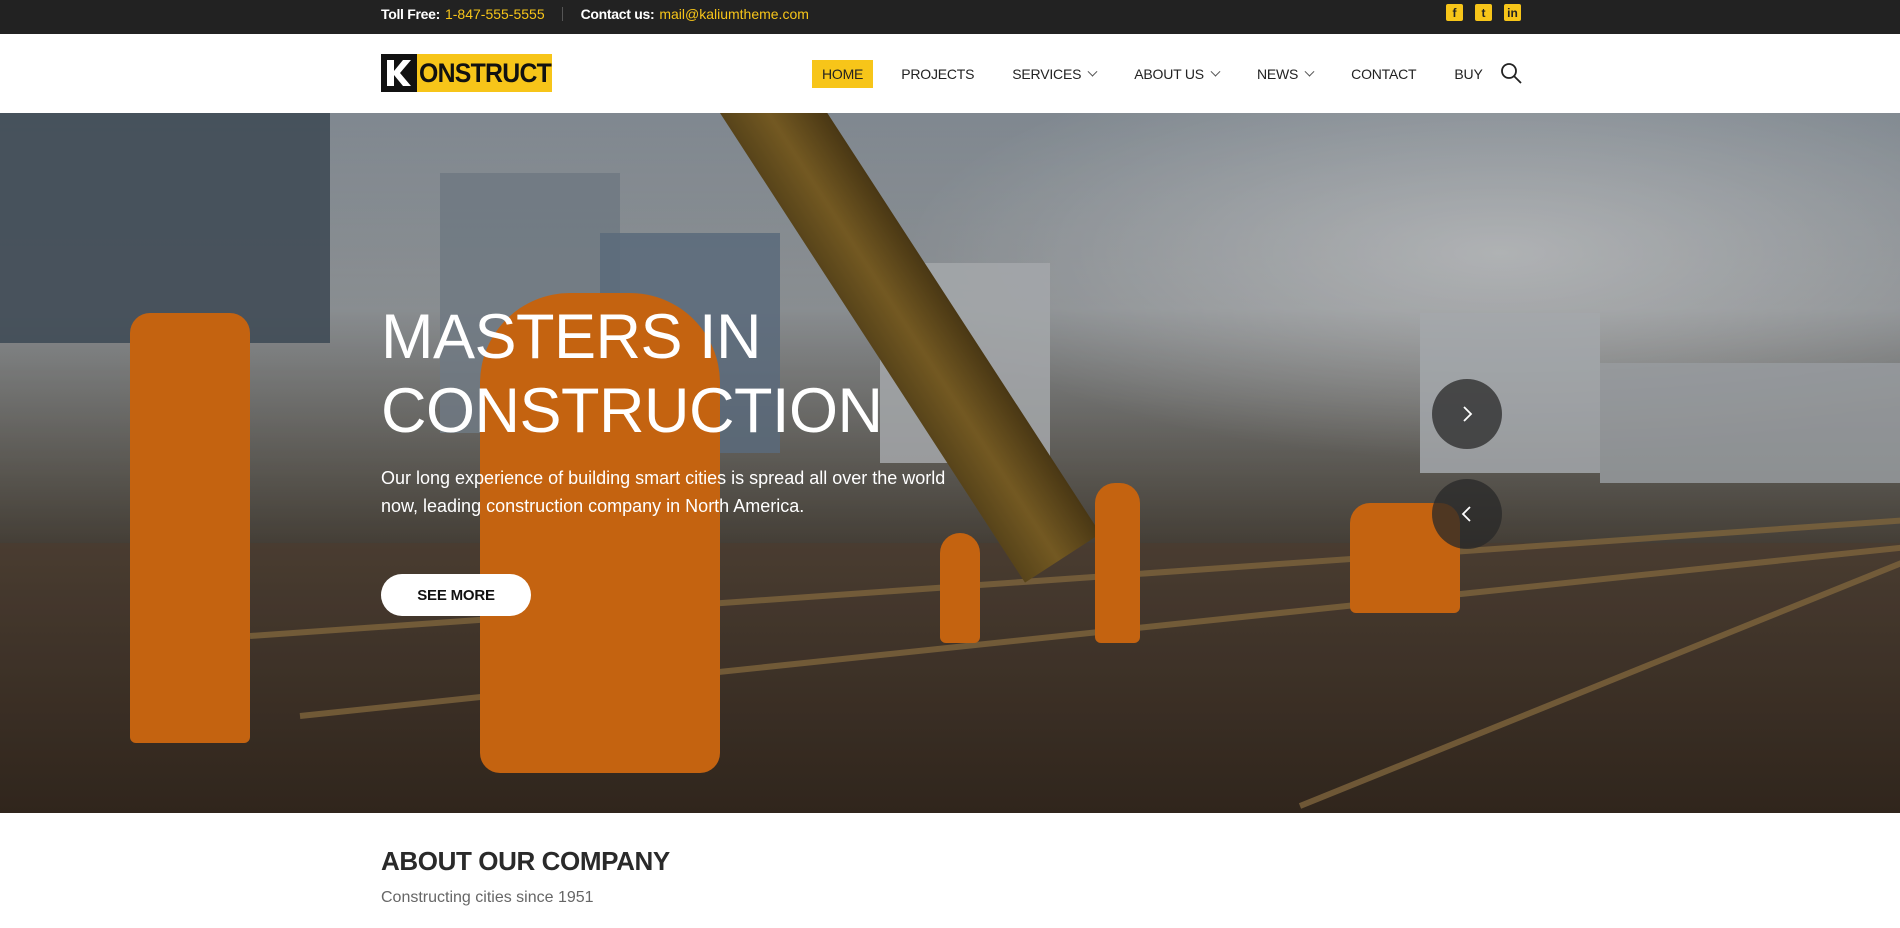  I want to click on nav-item-contact: CONTACT, so click(1383, 74).